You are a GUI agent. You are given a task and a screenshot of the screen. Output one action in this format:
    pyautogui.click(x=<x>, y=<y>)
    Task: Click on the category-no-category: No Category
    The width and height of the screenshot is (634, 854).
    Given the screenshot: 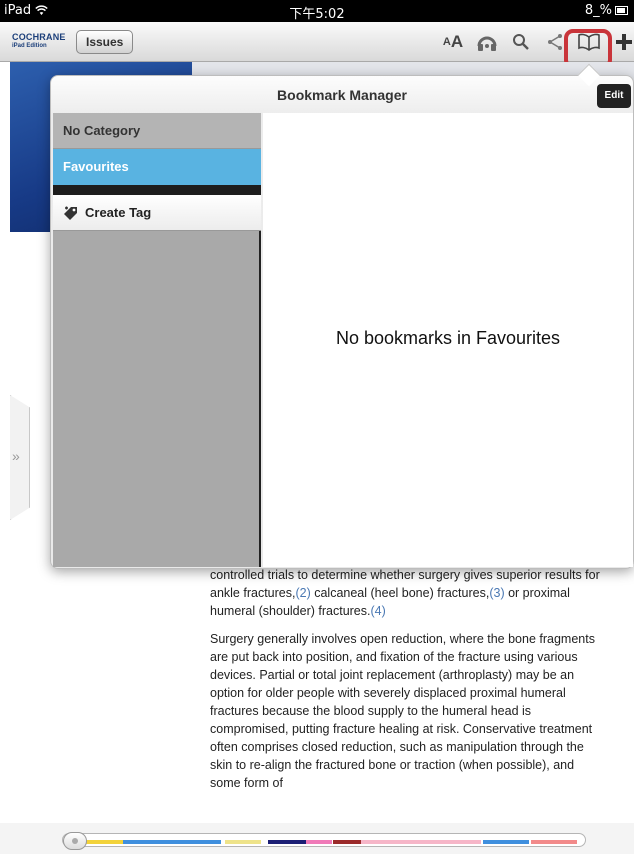 What is the action you would take?
    pyautogui.click(x=157, y=131)
    